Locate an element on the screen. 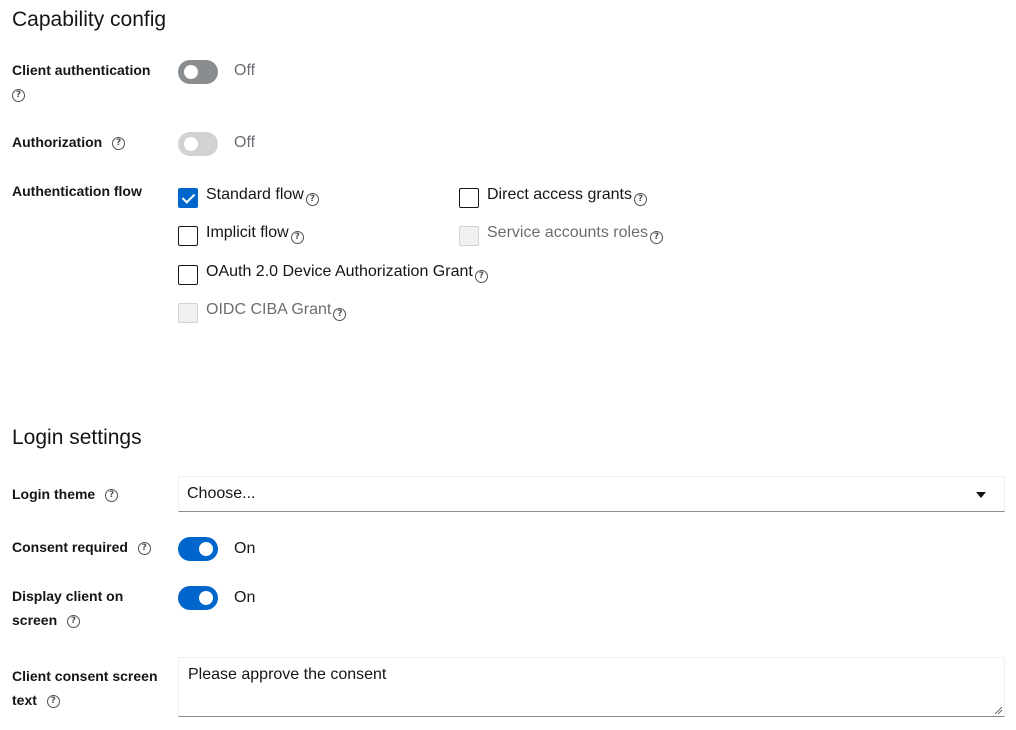 Image resolution: width=1016 pixels, height=730 pixels. authorization-label-text: Authorization is located at coordinates (57, 142).